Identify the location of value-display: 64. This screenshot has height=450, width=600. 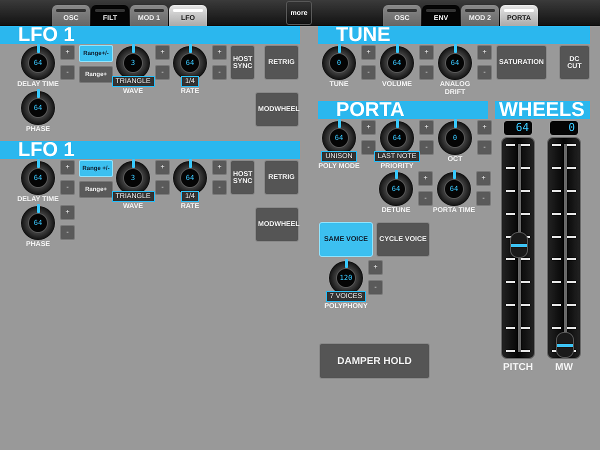
(518, 128).